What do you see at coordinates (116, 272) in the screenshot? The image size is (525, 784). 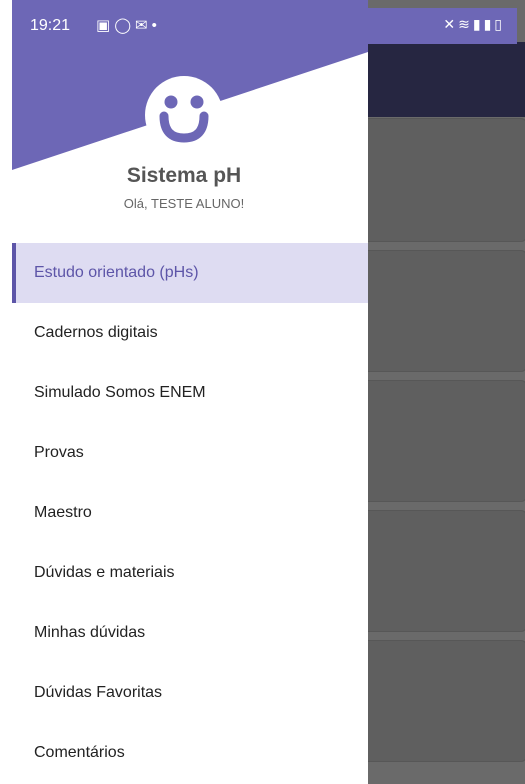 I see `menu-item-label: Estudo orientado (pHs)` at bounding box center [116, 272].